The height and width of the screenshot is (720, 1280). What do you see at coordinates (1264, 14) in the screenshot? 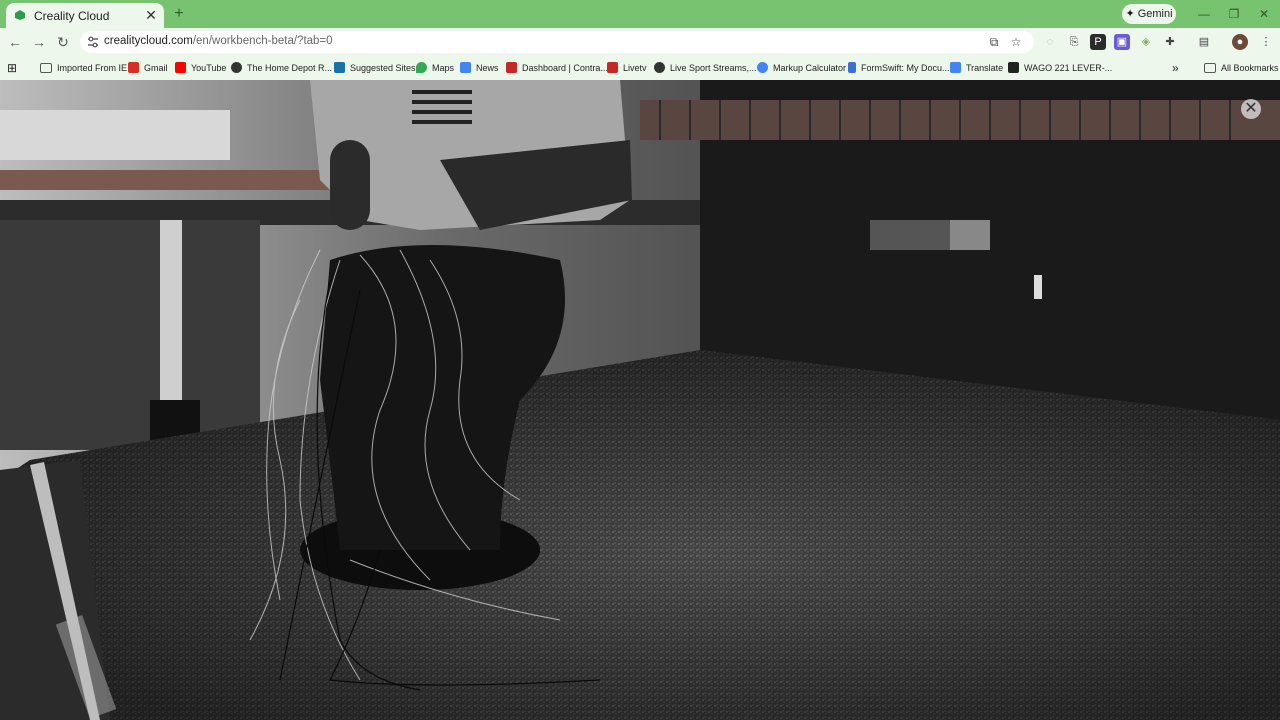
I see `window-close-button: ✕` at bounding box center [1264, 14].